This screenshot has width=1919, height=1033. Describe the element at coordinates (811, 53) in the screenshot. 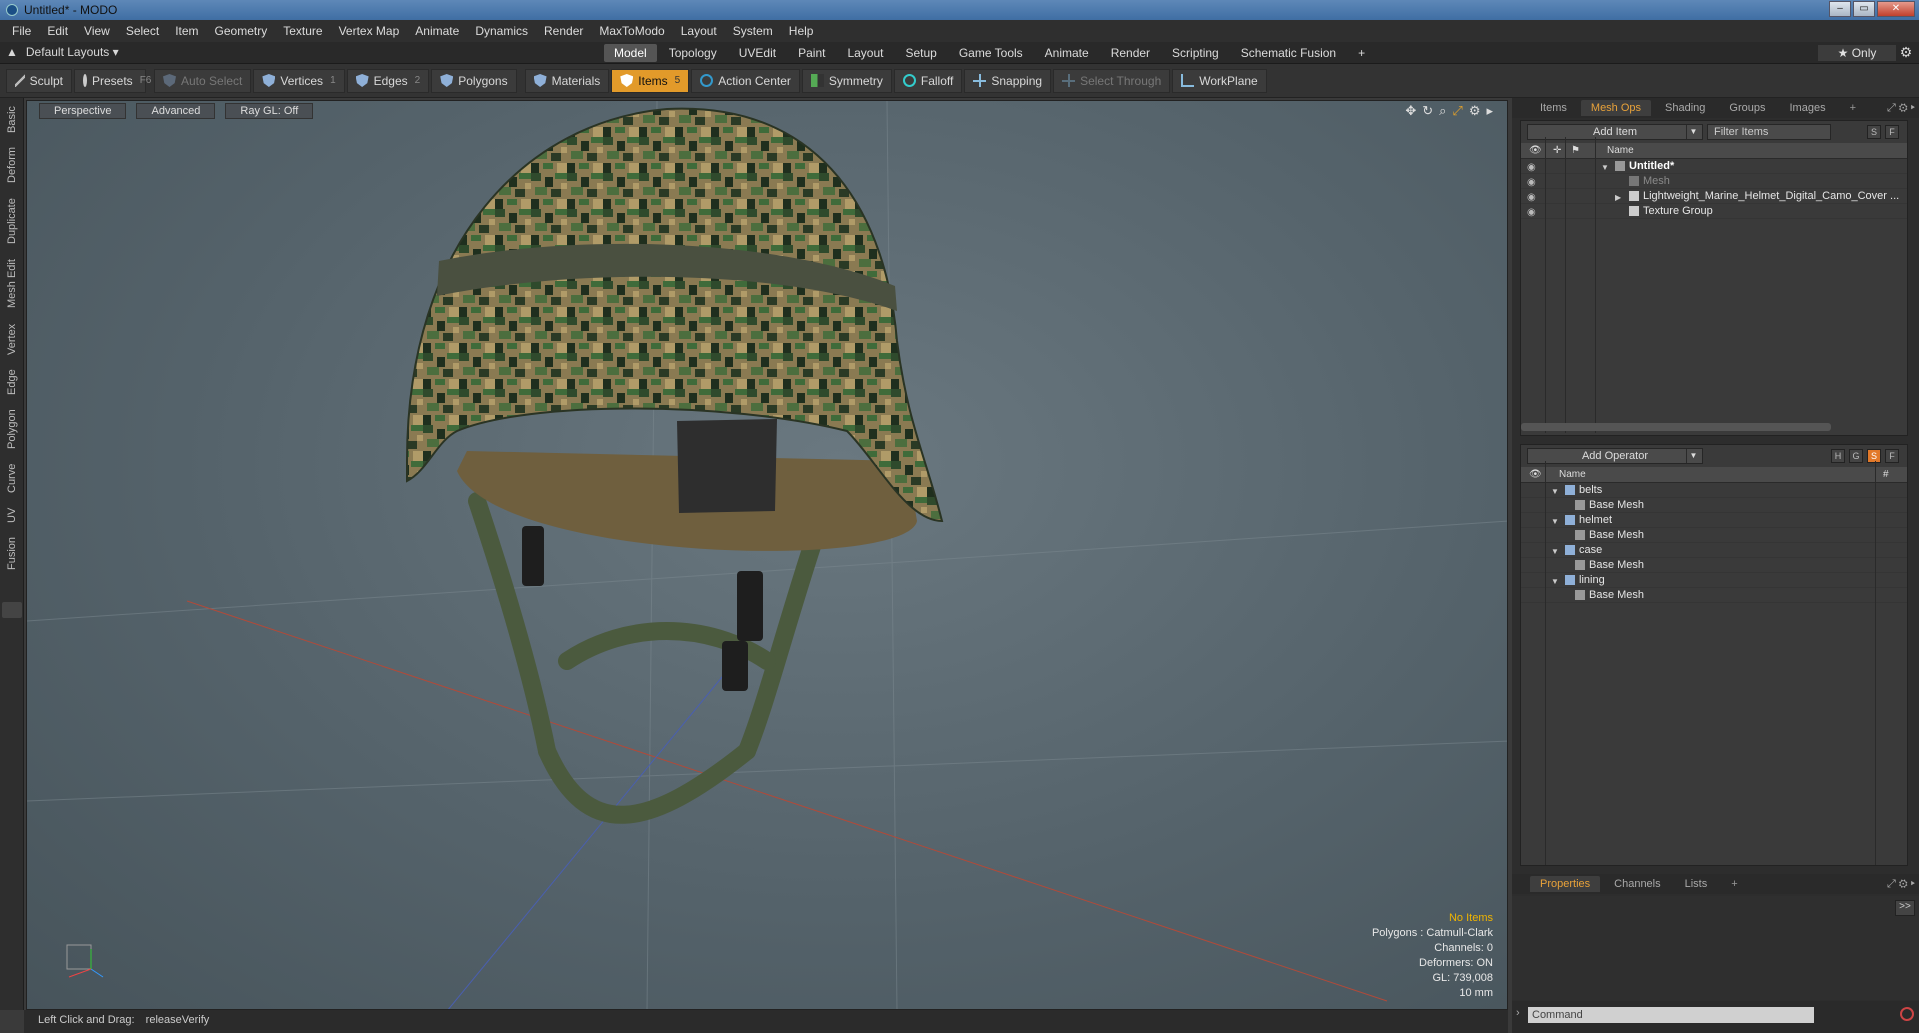

I see `tab-paint: Paint` at that location.